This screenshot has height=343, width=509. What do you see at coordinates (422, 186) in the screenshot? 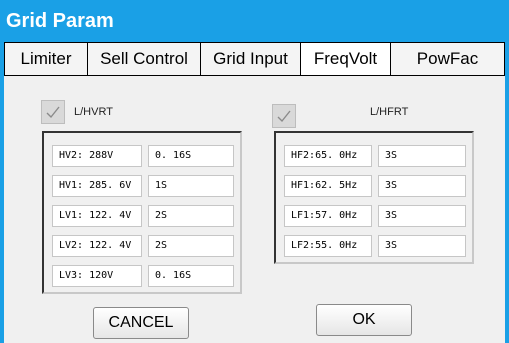
I see `hf1-time-field: 3S` at bounding box center [422, 186].